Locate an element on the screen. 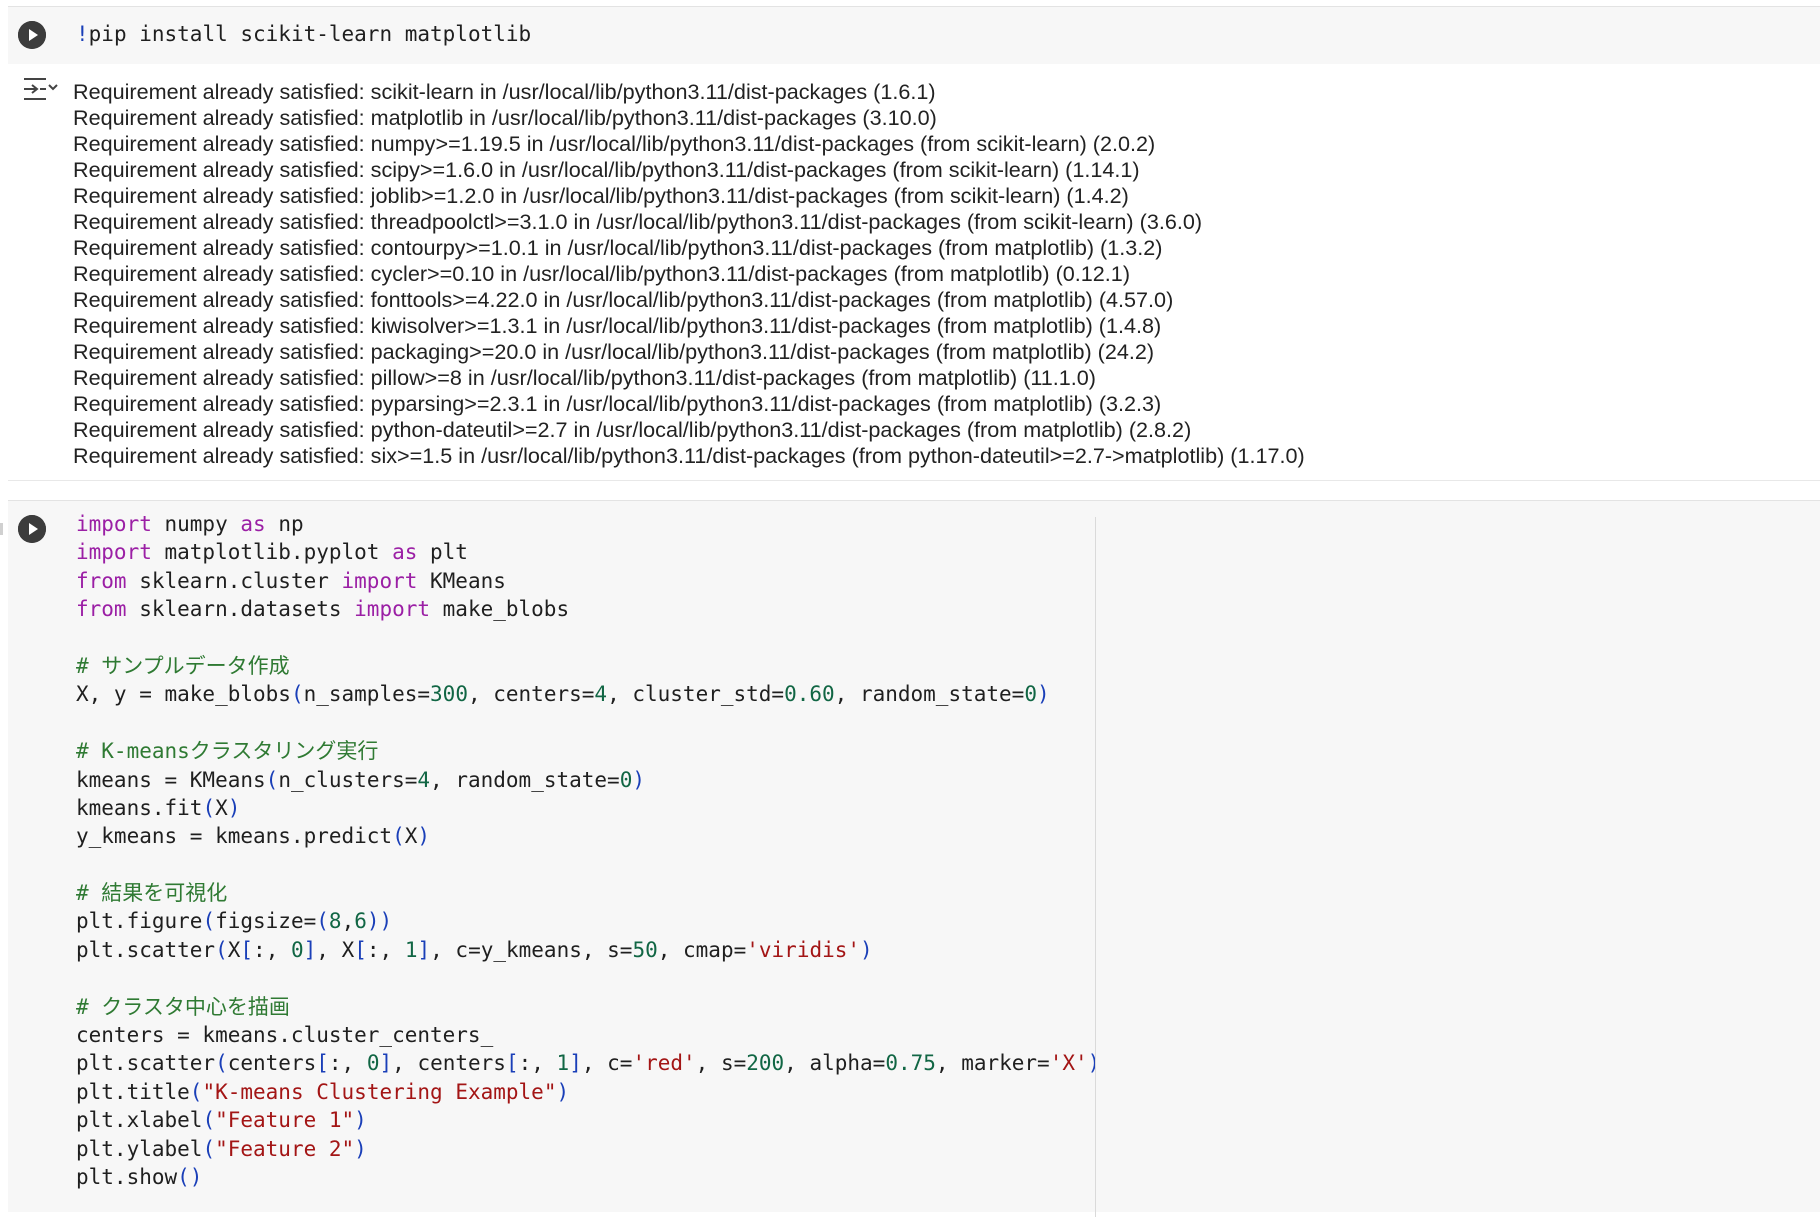 The width and height of the screenshot is (1820, 1217). code-token: plt.scatter is located at coordinates (146, 949).